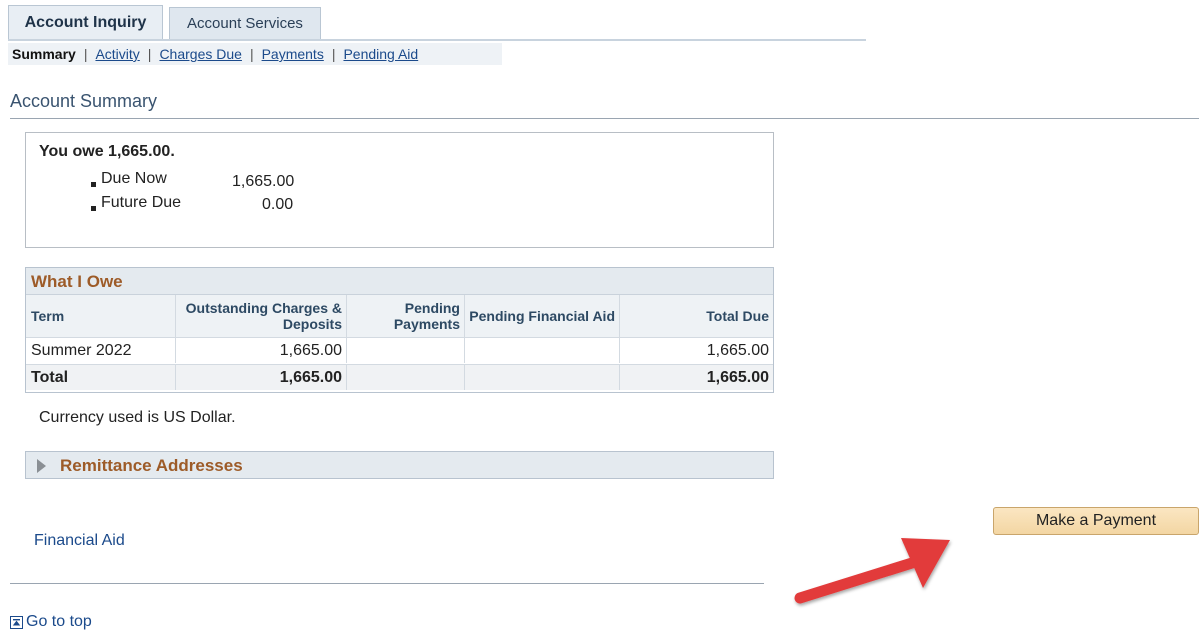 This screenshot has width=1199, height=633. Describe the element at coordinates (245, 23) in the screenshot. I see `tab-account-services: Account Services` at that location.